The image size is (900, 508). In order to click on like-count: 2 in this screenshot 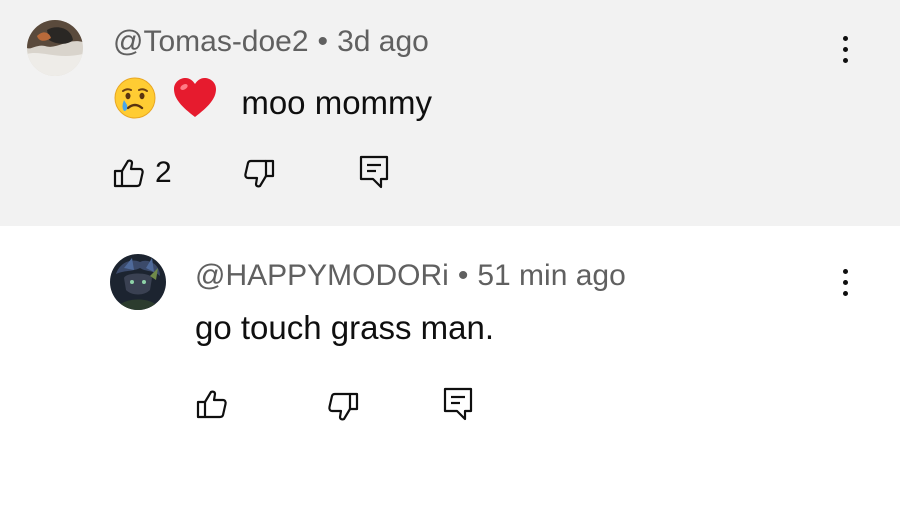, I will do `click(163, 172)`.